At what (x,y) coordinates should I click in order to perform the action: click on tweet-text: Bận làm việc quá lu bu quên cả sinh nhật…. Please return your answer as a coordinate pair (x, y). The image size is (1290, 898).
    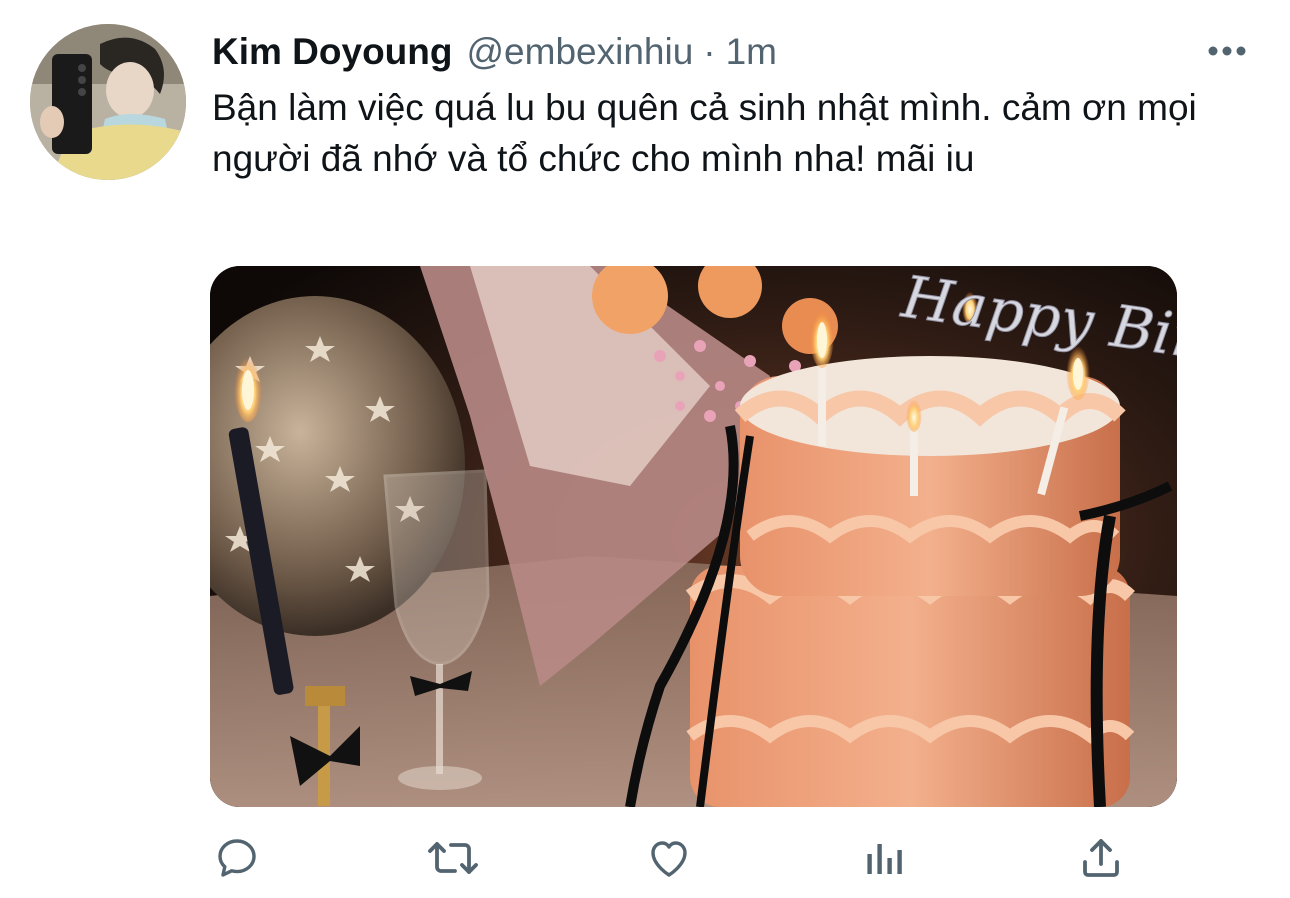
    Looking at the image, I should click on (704, 133).